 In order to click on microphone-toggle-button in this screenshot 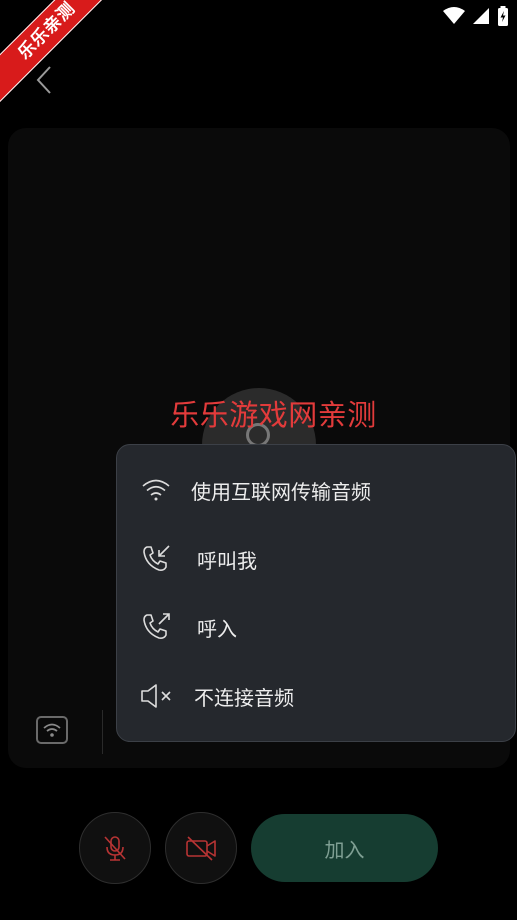, I will do `click(115, 848)`.